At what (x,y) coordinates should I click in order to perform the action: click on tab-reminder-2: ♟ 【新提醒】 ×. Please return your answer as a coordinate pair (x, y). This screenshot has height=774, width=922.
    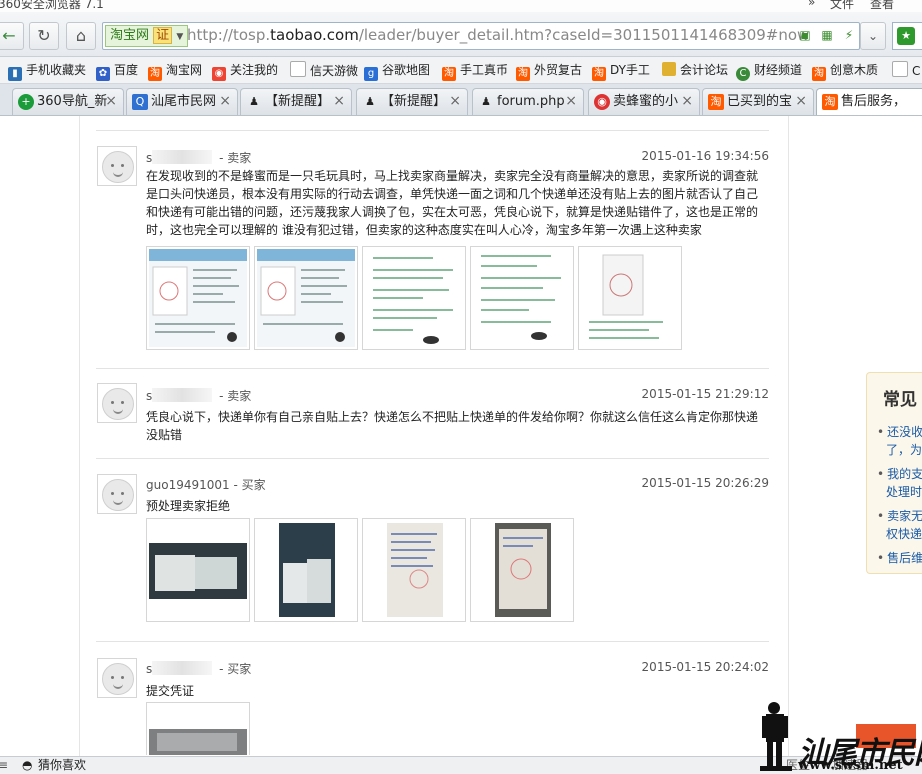
    Looking at the image, I should click on (412, 101).